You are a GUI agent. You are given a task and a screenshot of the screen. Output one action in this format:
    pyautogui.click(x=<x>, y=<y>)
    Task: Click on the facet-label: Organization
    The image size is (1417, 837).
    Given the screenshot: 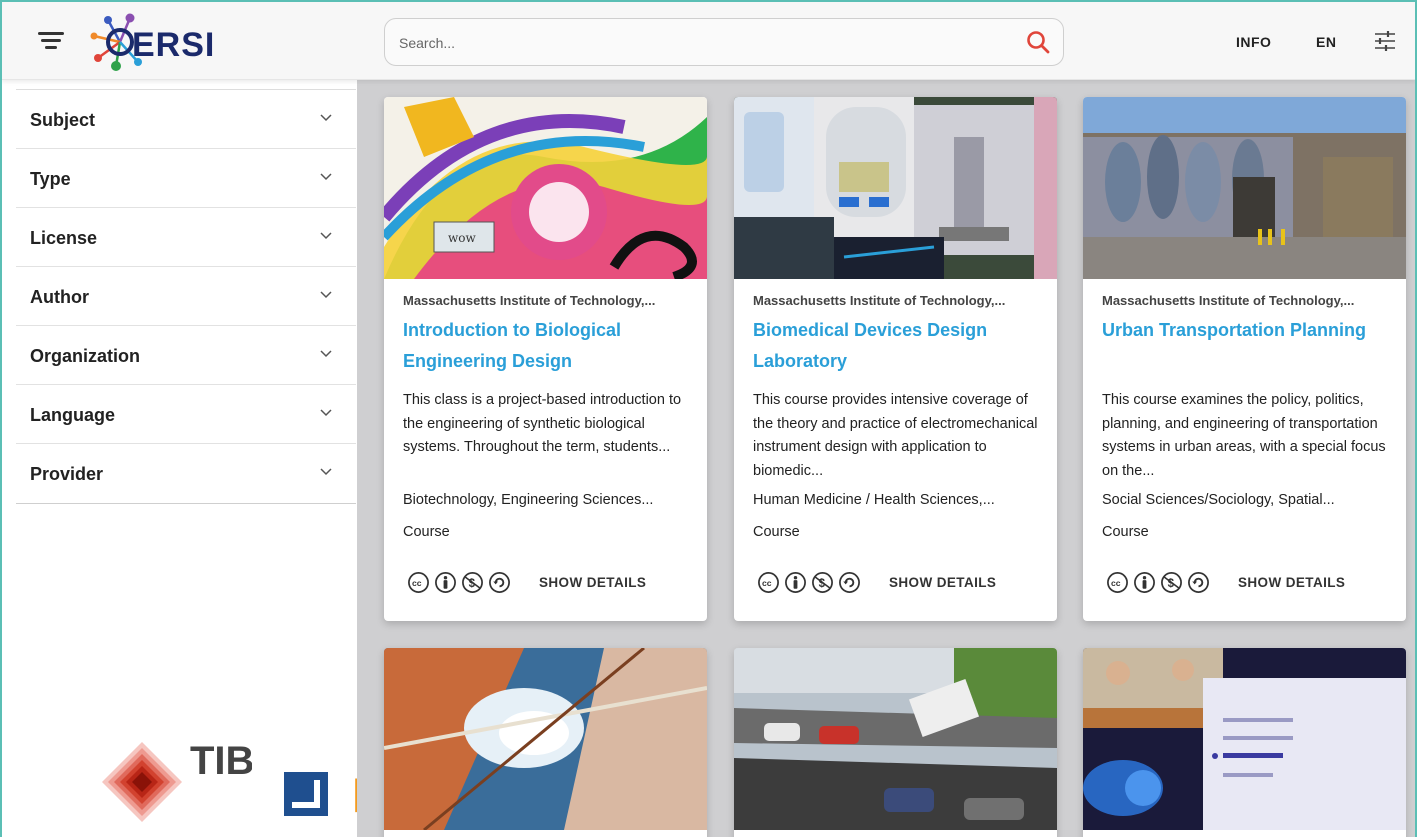 What is the action you would take?
    pyautogui.click(x=85, y=356)
    